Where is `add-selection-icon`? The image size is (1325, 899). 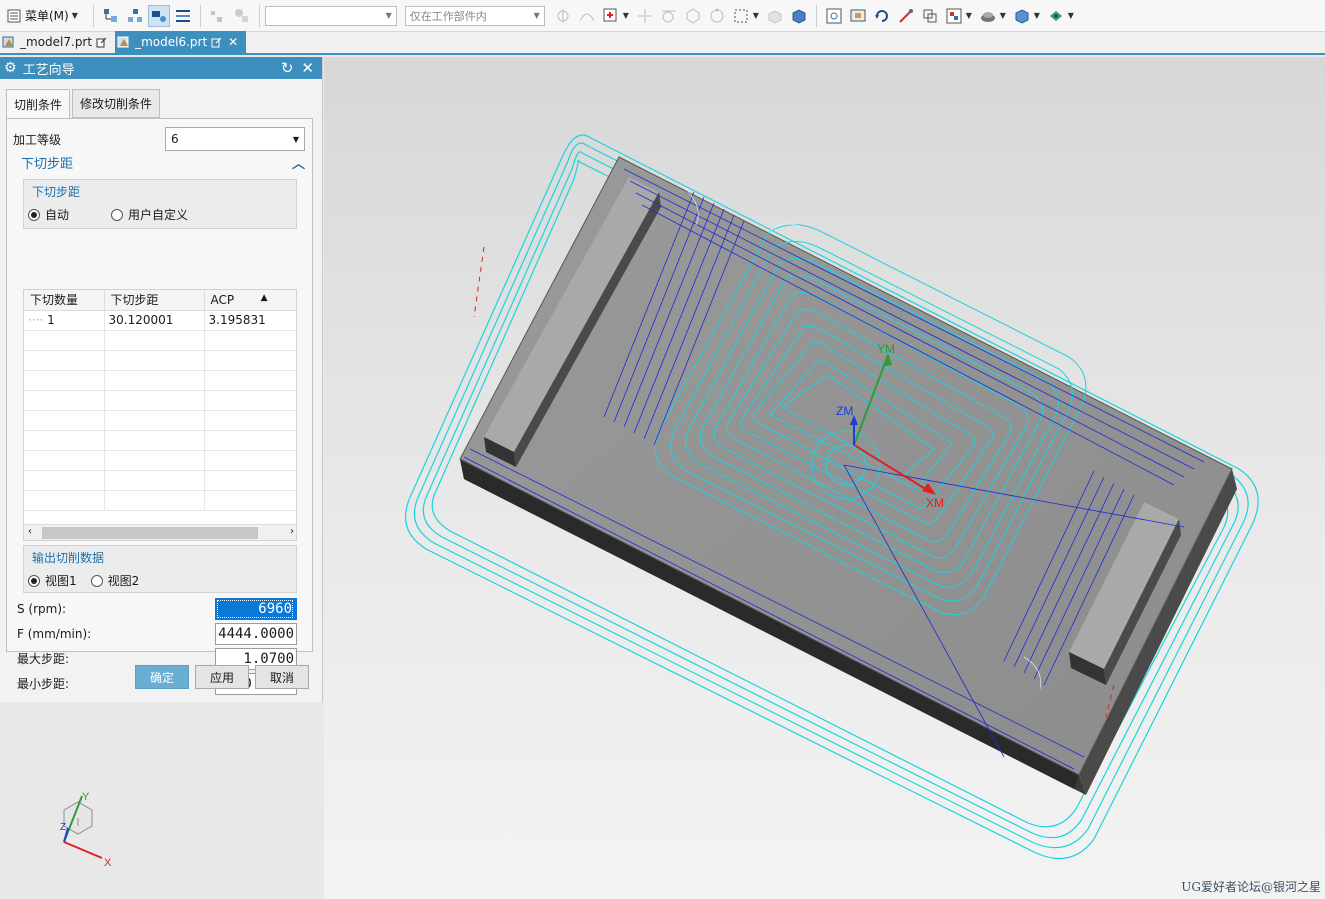 add-selection-icon is located at coordinates (611, 16).